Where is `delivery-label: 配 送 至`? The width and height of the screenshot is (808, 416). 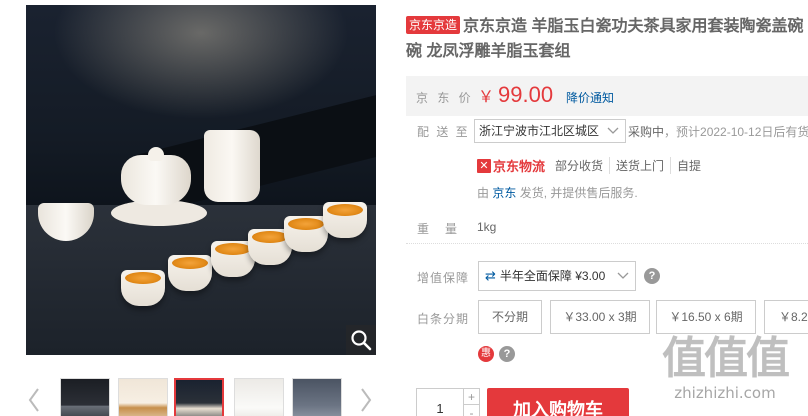 delivery-label: 配 送 至 is located at coordinates (443, 132).